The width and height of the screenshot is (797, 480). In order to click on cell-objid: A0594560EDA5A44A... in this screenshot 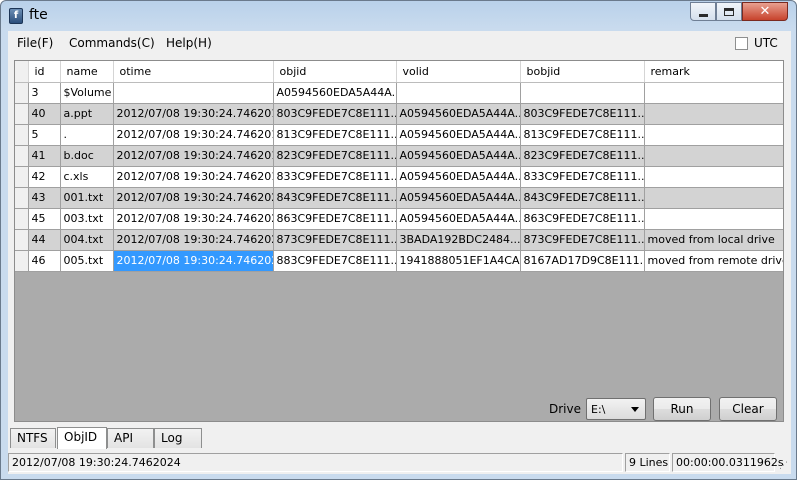, I will do `click(335, 93)`.